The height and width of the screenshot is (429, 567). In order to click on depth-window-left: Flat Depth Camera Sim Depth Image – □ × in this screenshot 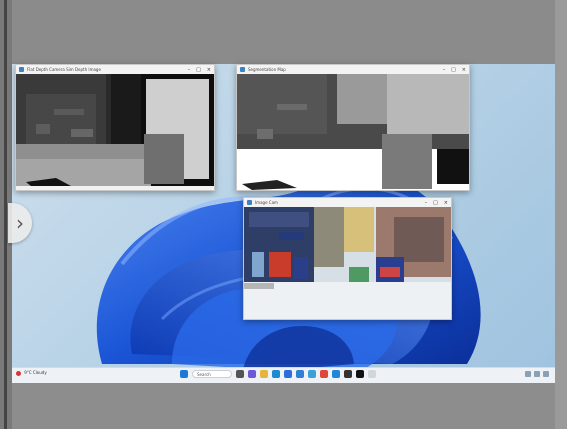, I will do `click(115, 127)`.